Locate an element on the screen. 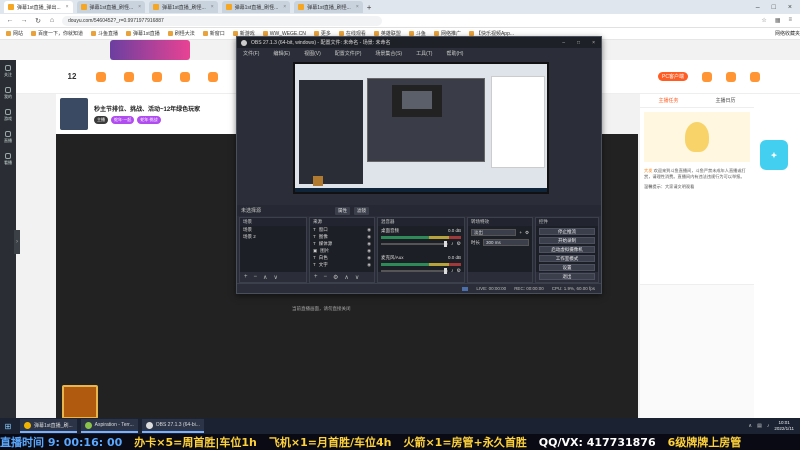  source-item: T 媒体源 ◉ is located at coordinates (342, 243).